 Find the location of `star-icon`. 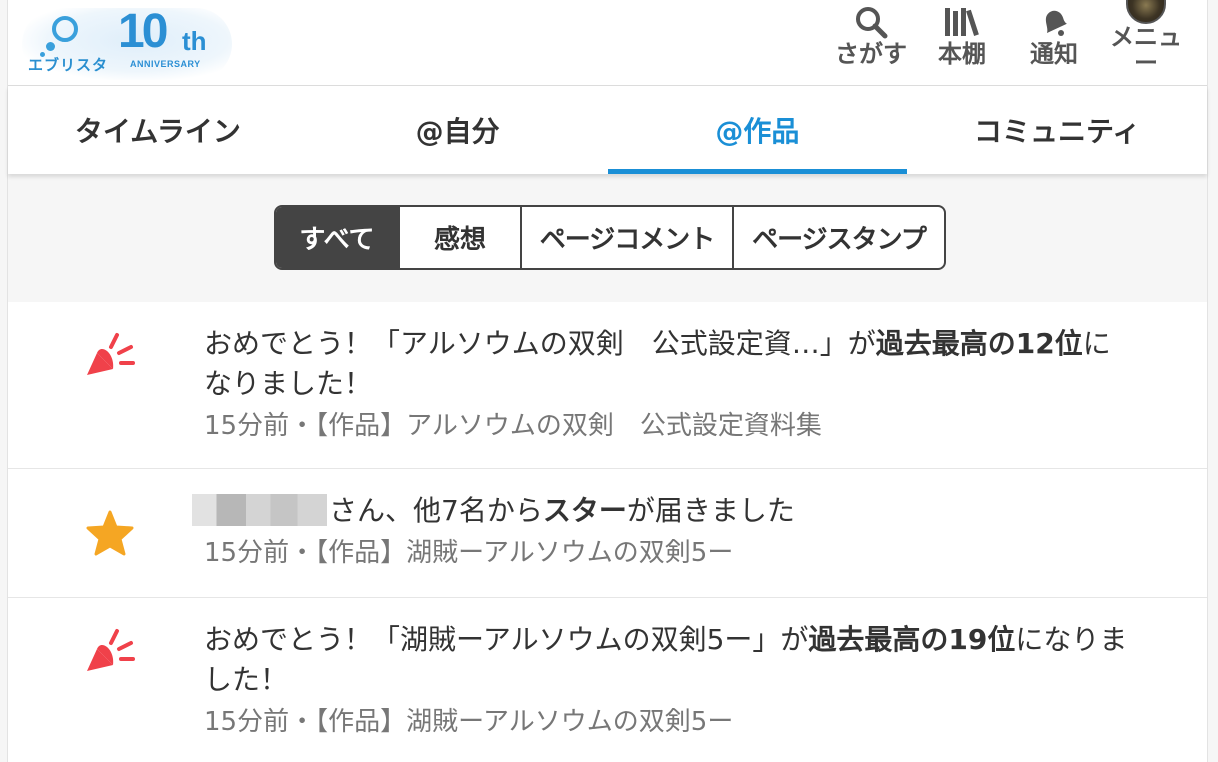

star-icon is located at coordinates (110, 533).